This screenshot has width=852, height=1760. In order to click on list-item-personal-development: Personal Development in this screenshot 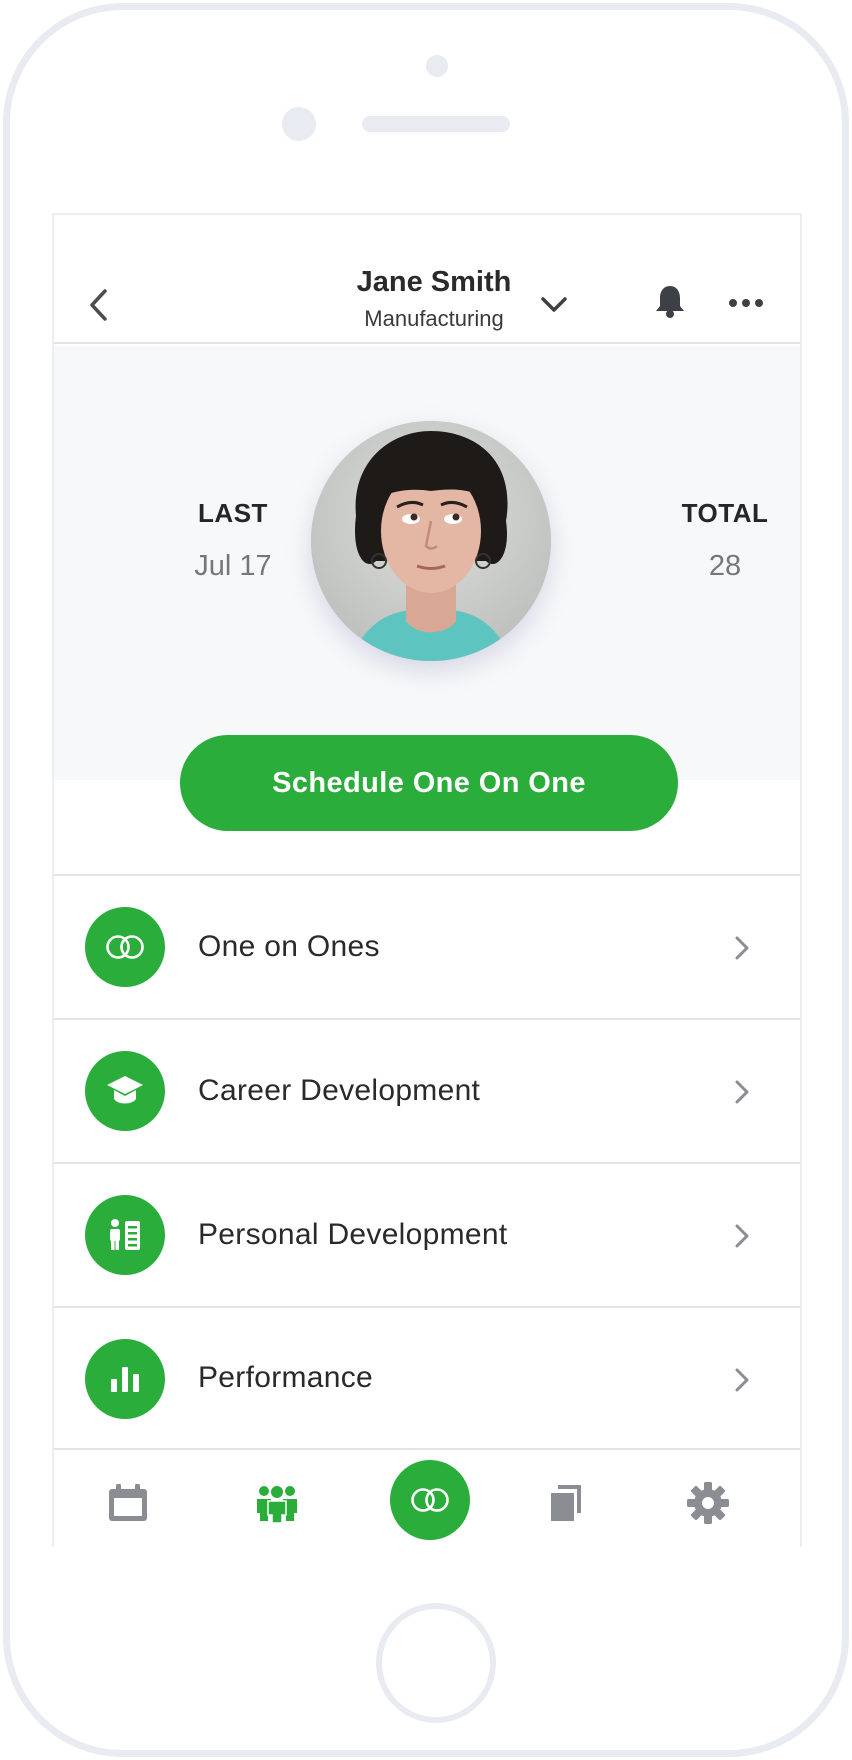, I will do `click(427, 1234)`.